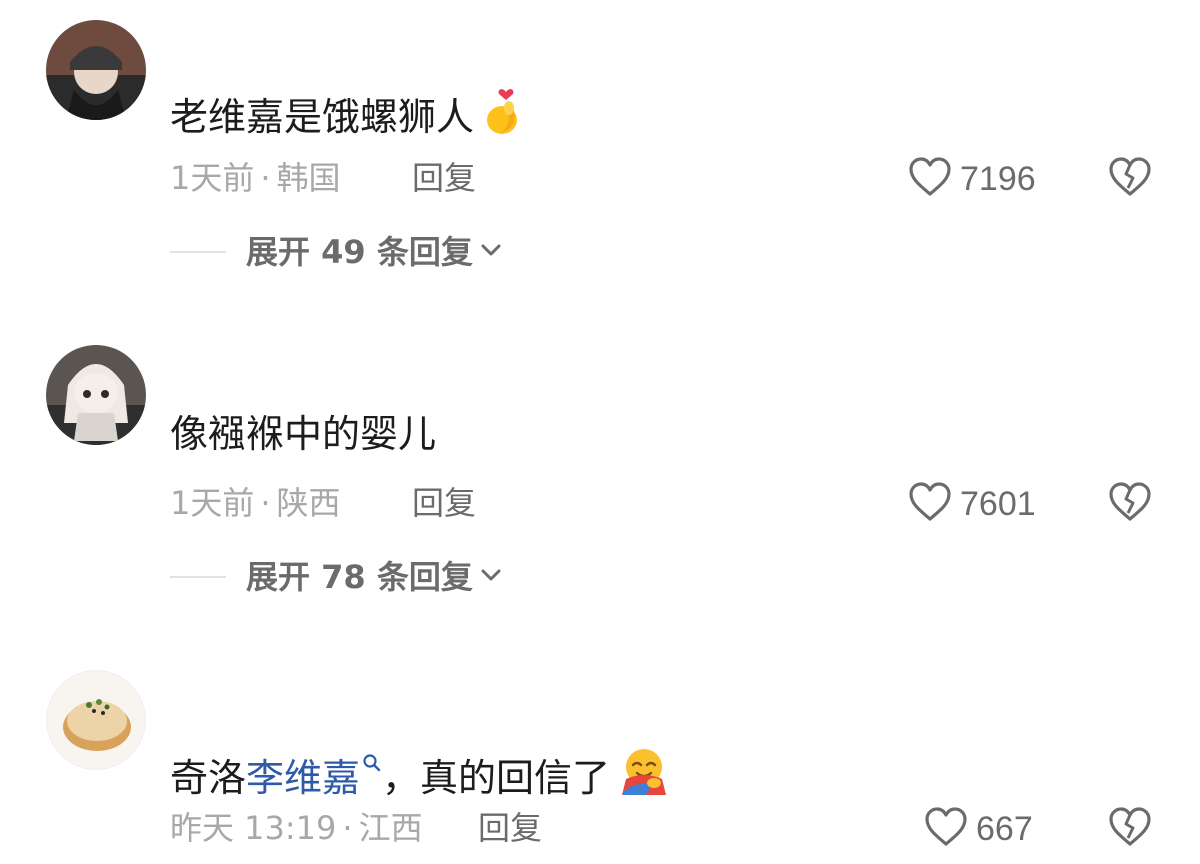 The height and width of the screenshot is (864, 1200). What do you see at coordinates (946, 829) in the screenshot?
I see `heart-outline-icon` at bounding box center [946, 829].